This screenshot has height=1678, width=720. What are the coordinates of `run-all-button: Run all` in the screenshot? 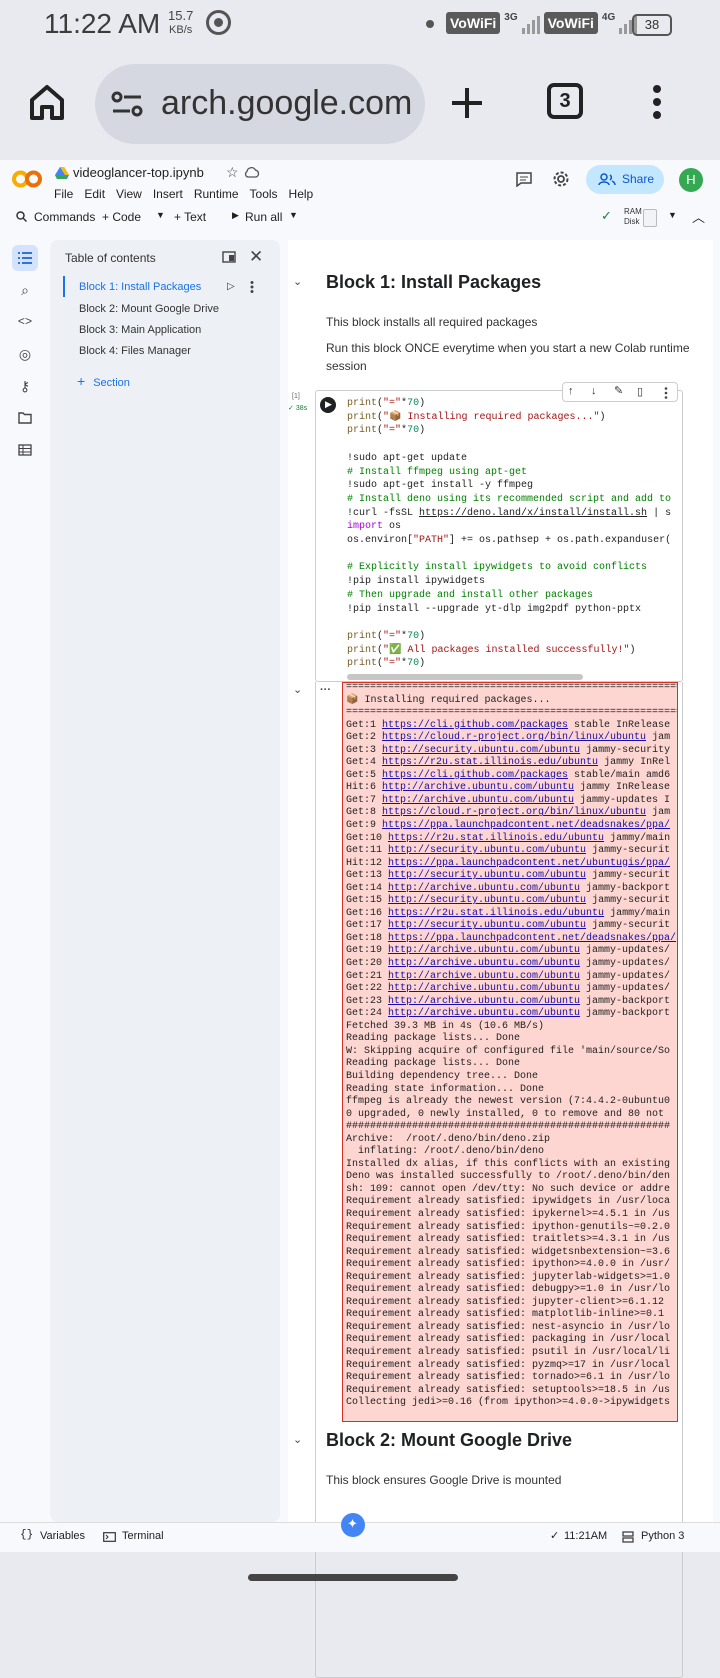 It's located at (263, 217).